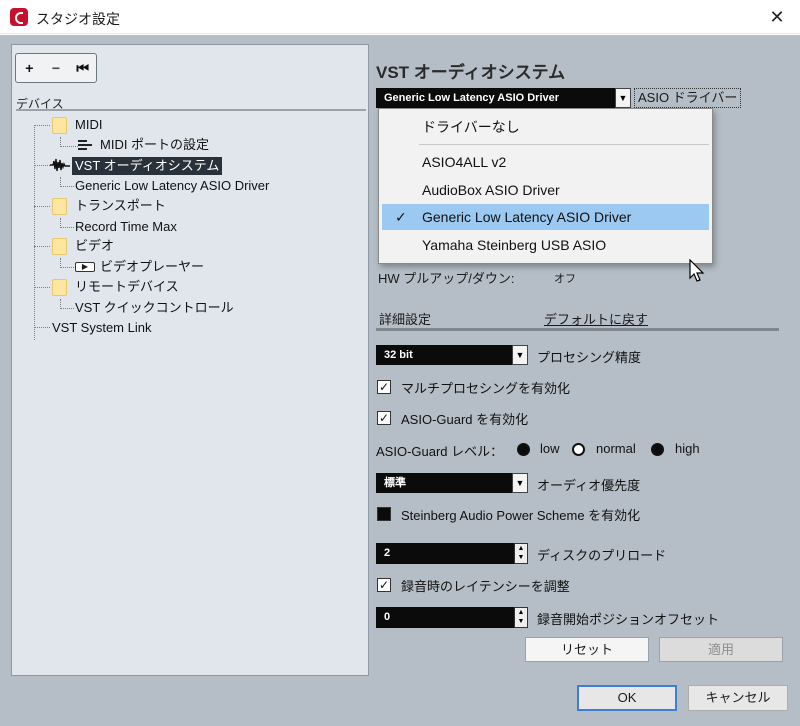 Image resolution: width=800 pixels, height=726 pixels. What do you see at coordinates (471, 72) in the screenshot?
I see `section-title: VST オーディオシステム` at bounding box center [471, 72].